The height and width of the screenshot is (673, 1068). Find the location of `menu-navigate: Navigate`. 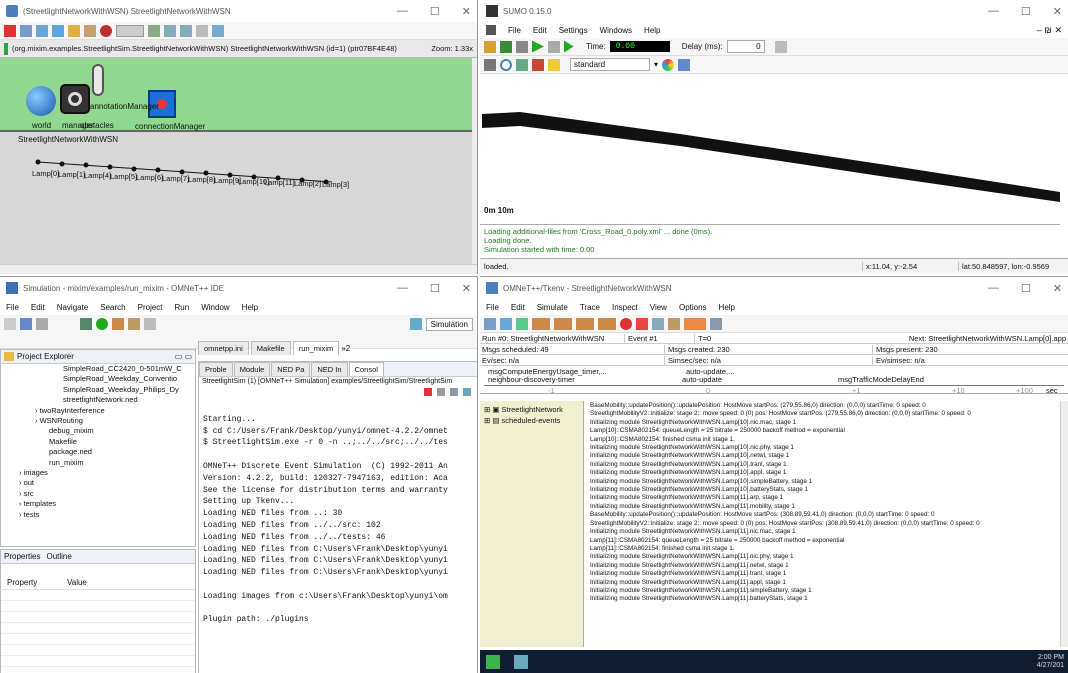

menu-navigate: Navigate is located at coordinates (73, 307).